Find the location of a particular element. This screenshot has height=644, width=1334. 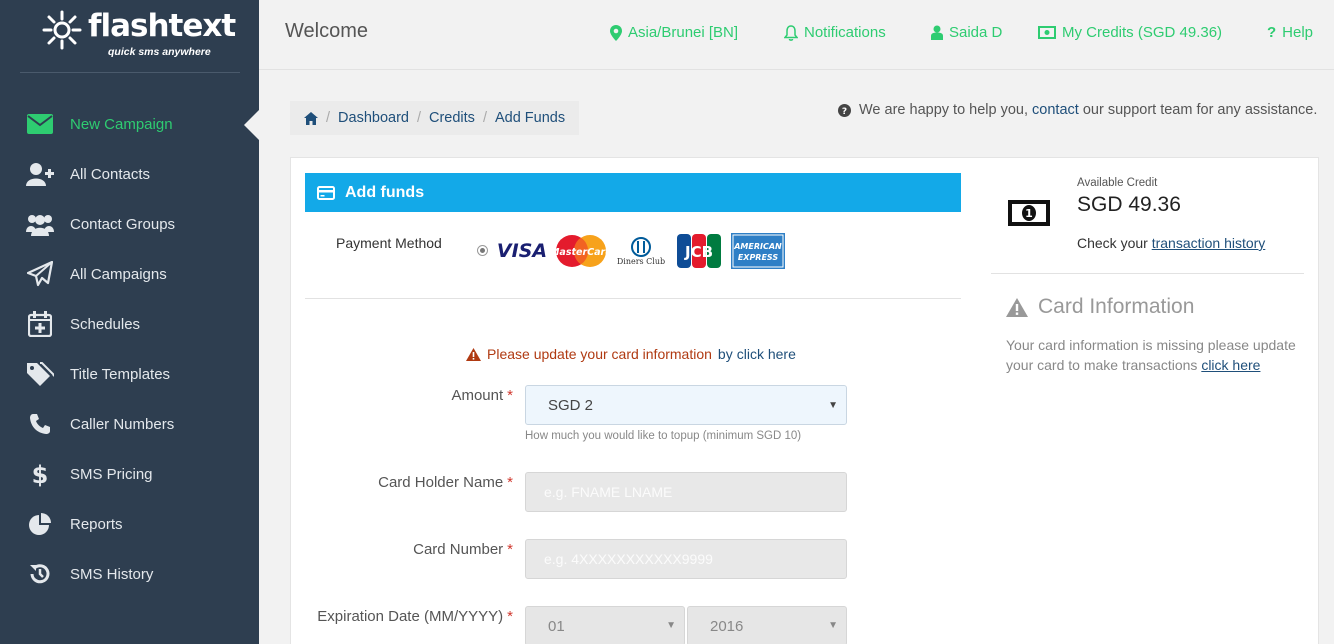

sidebar-item-schedules: Schedules is located at coordinates (129, 324).